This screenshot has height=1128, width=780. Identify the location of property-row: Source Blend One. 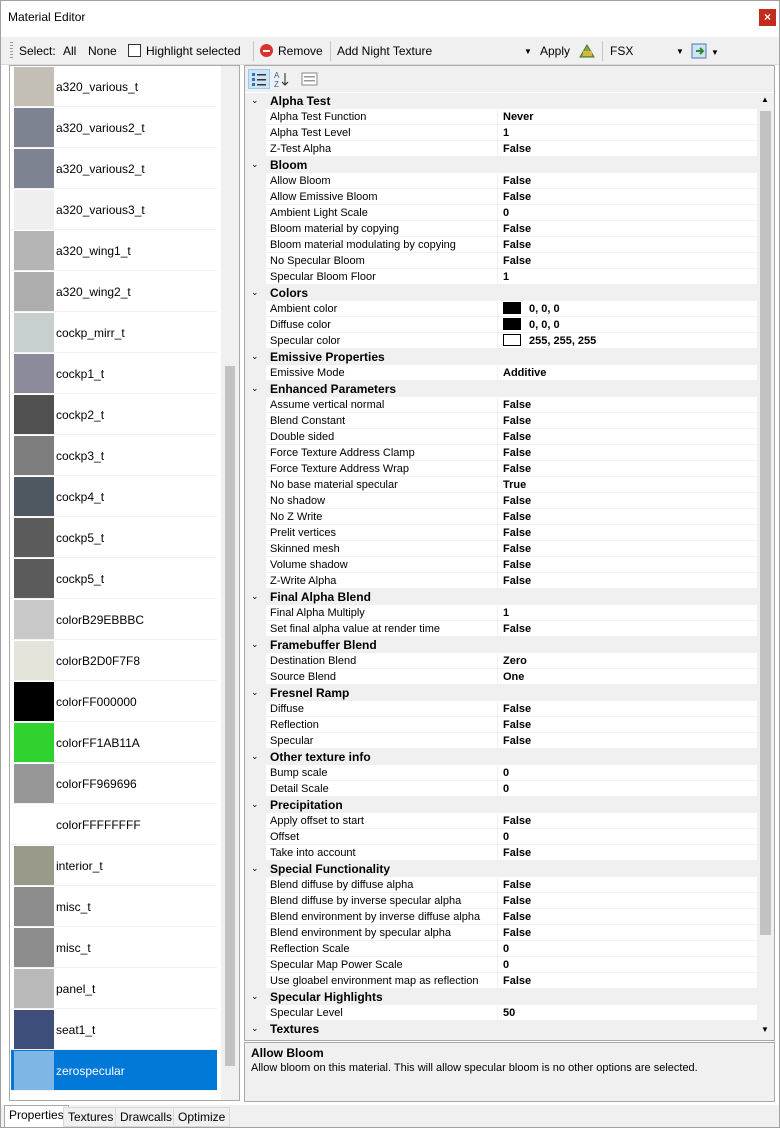
(501, 677).